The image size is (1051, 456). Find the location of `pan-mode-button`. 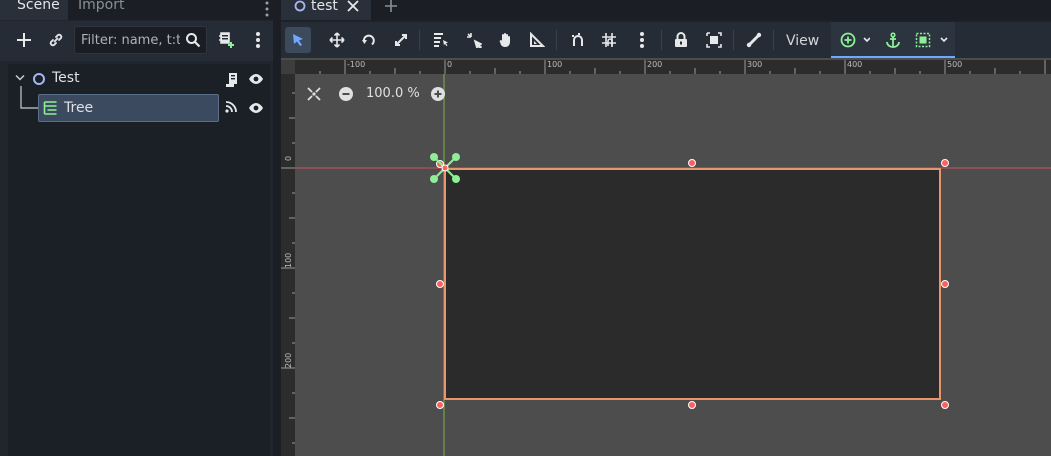

pan-mode-button is located at coordinates (506, 40).